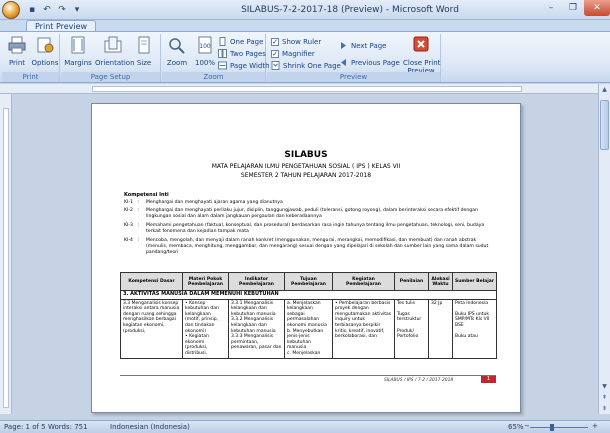 The image size is (610, 433). What do you see at coordinates (205, 281) in the screenshot?
I see `table-header: Materi Pokok Pembelajaran` at bounding box center [205, 281].